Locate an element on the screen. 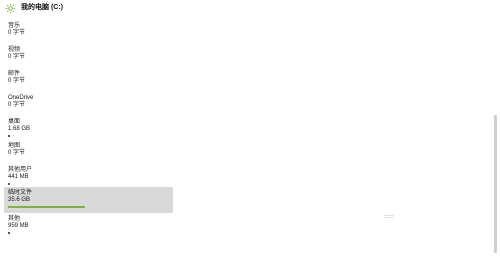  storage-item-maps: 地图 0 字节 is located at coordinates (88, 153).